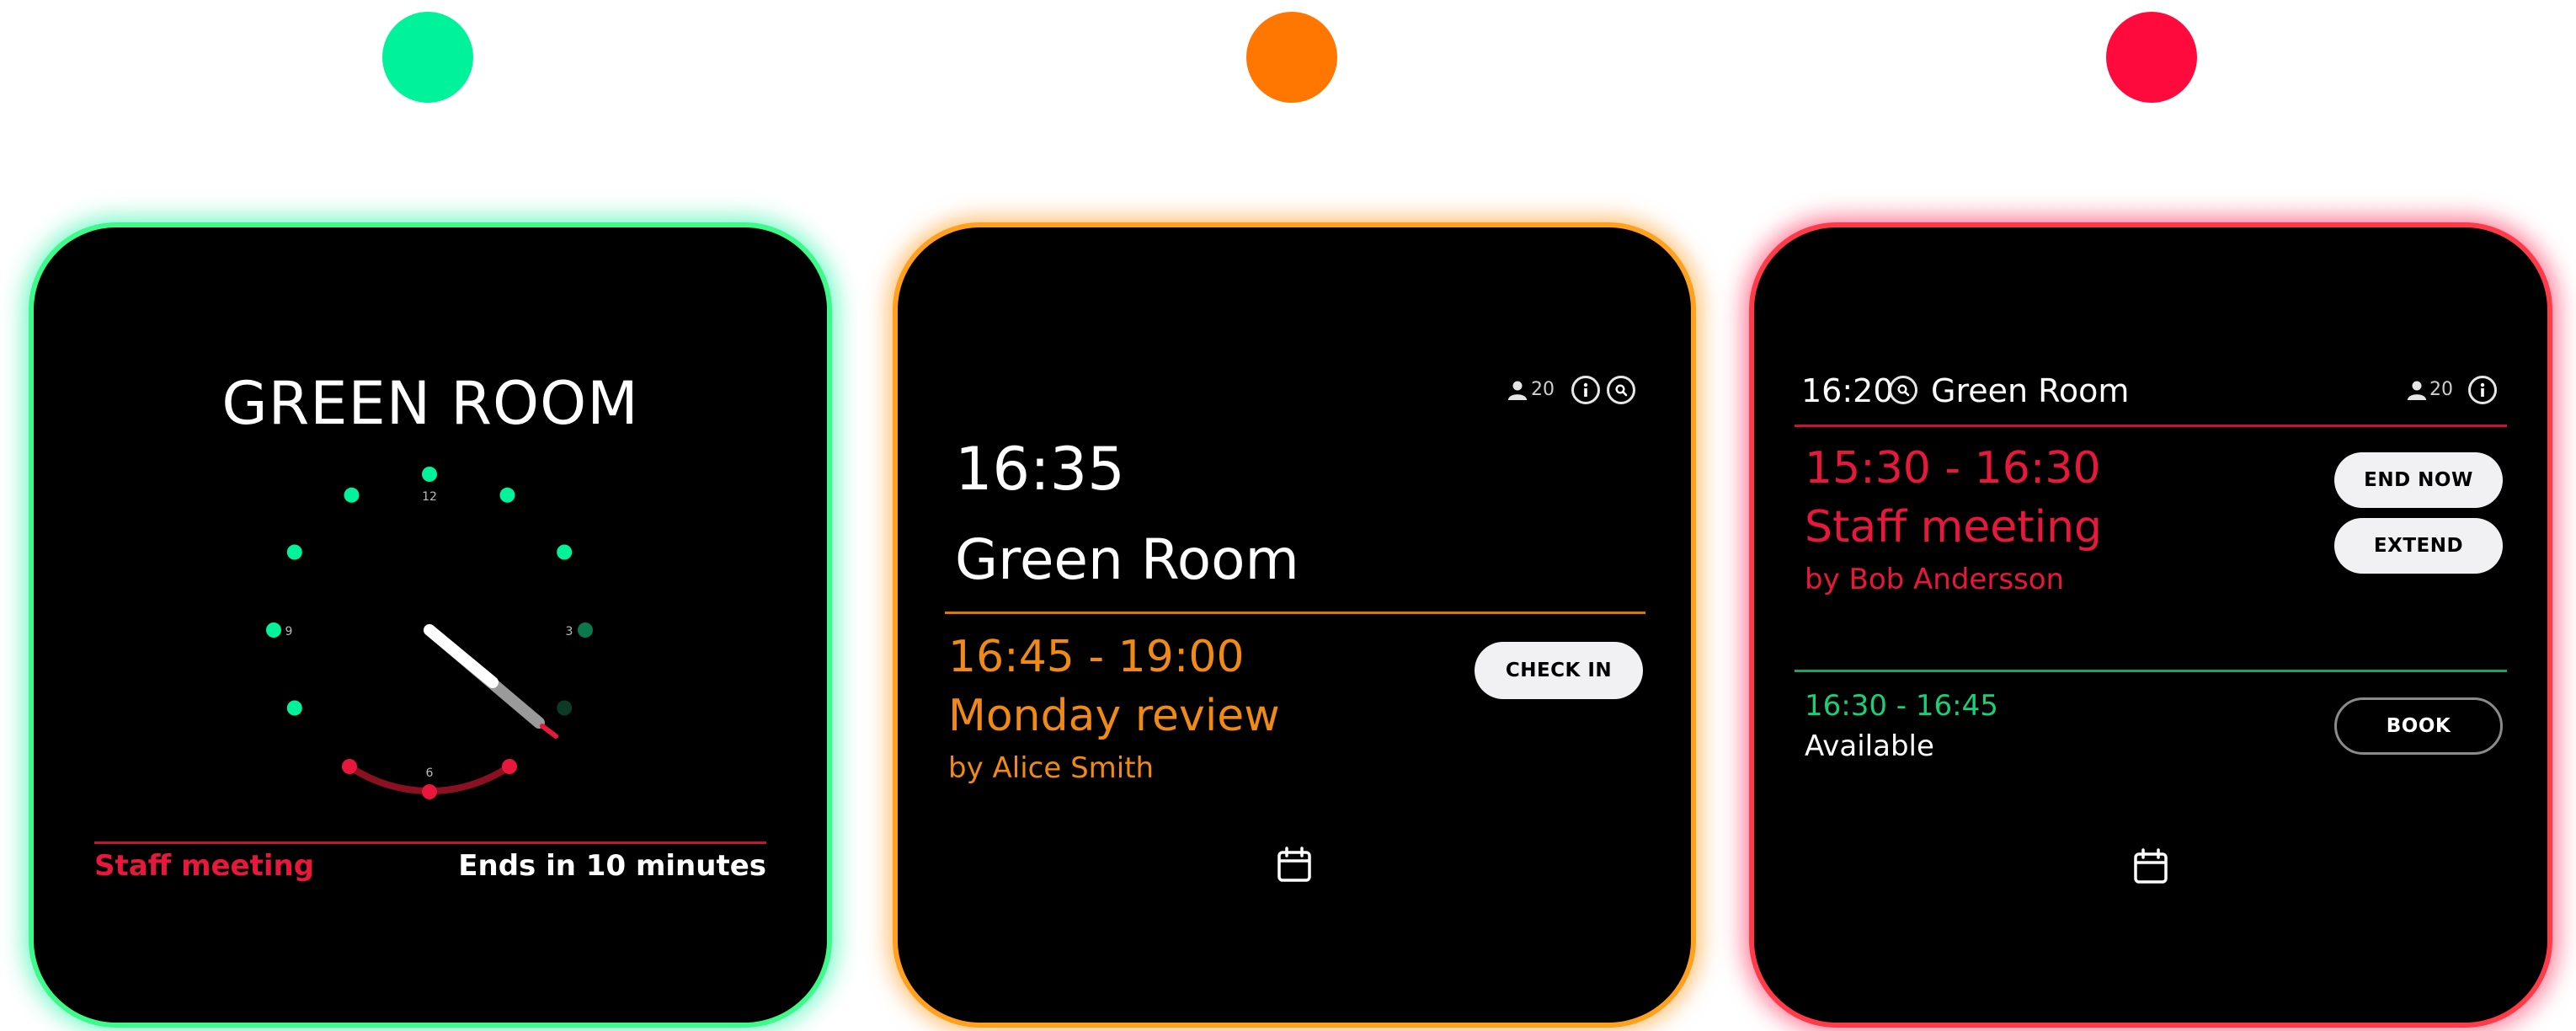 This screenshot has width=2576, height=1031. I want to click on end-now-button: END NOW, so click(2418, 480).